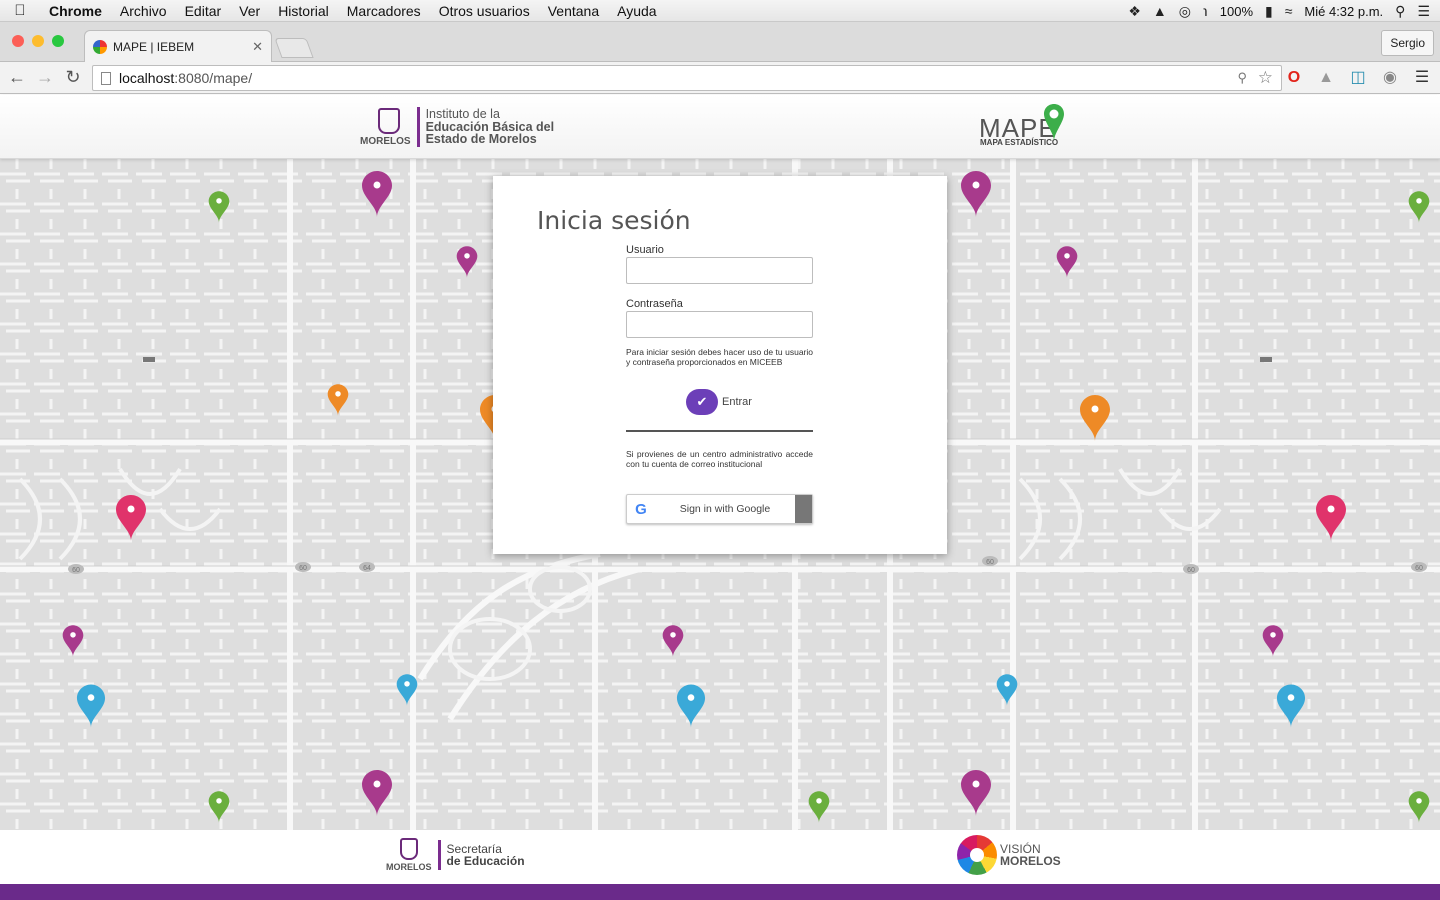 The width and height of the screenshot is (1440, 900). I want to click on password-input, so click(719, 324).